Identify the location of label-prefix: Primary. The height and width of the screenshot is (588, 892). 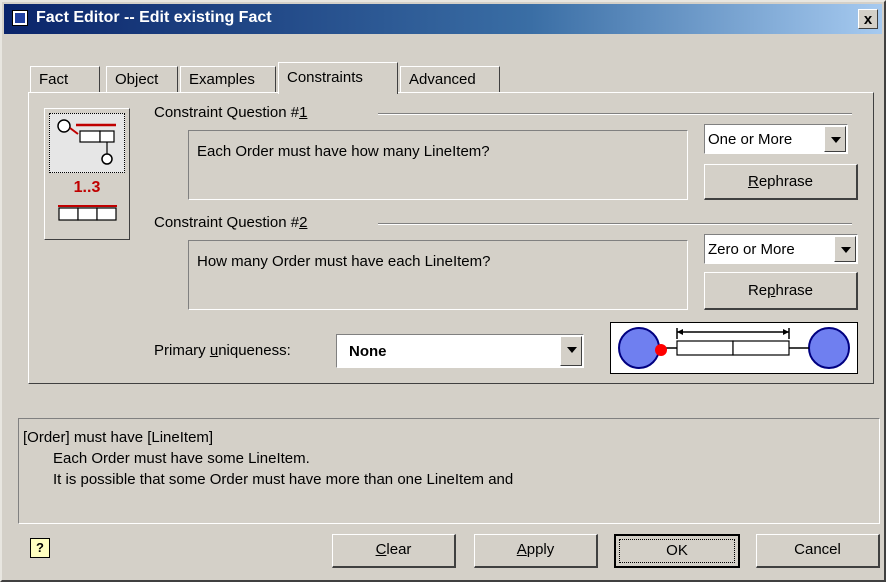
(182, 350).